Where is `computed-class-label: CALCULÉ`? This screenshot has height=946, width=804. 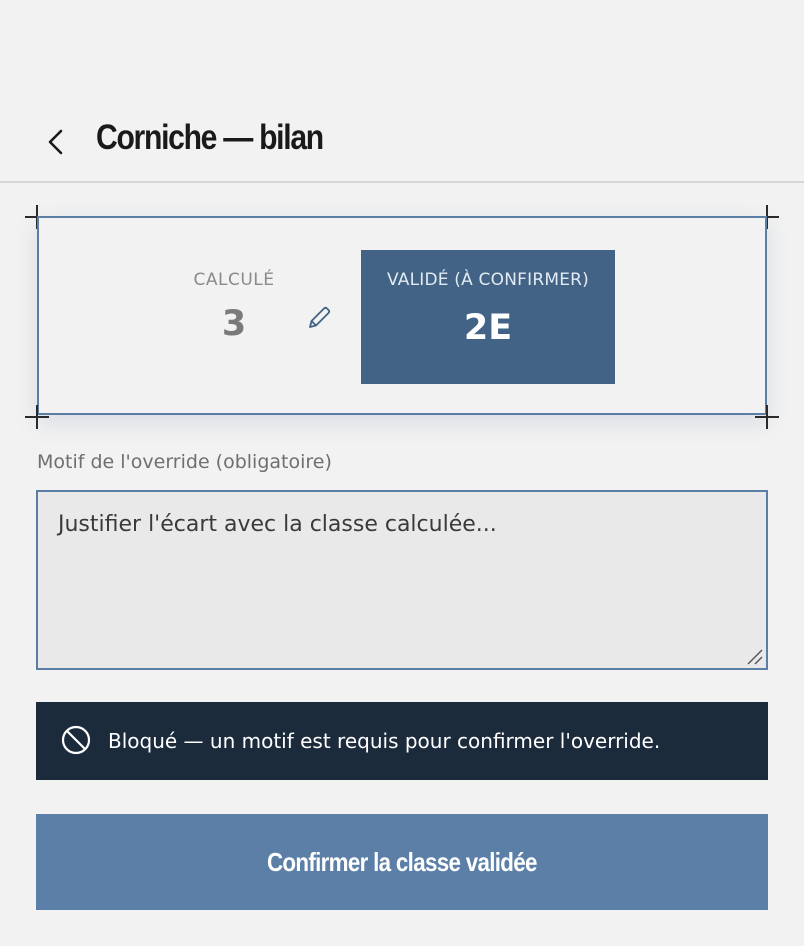
computed-class-label: CALCULÉ is located at coordinates (234, 280).